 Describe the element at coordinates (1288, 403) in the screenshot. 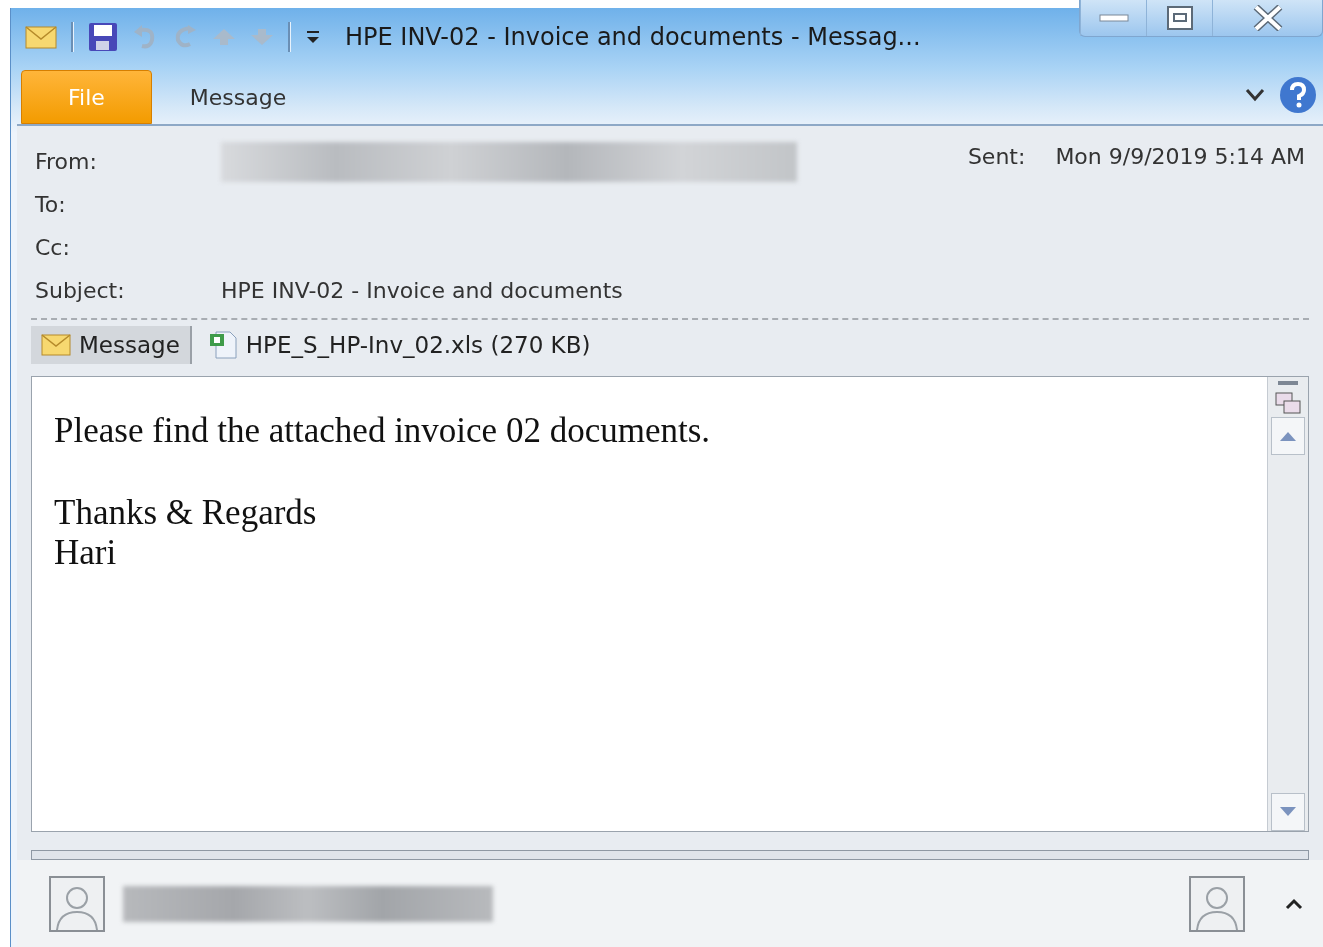

I see `unblock-content-icon` at that location.